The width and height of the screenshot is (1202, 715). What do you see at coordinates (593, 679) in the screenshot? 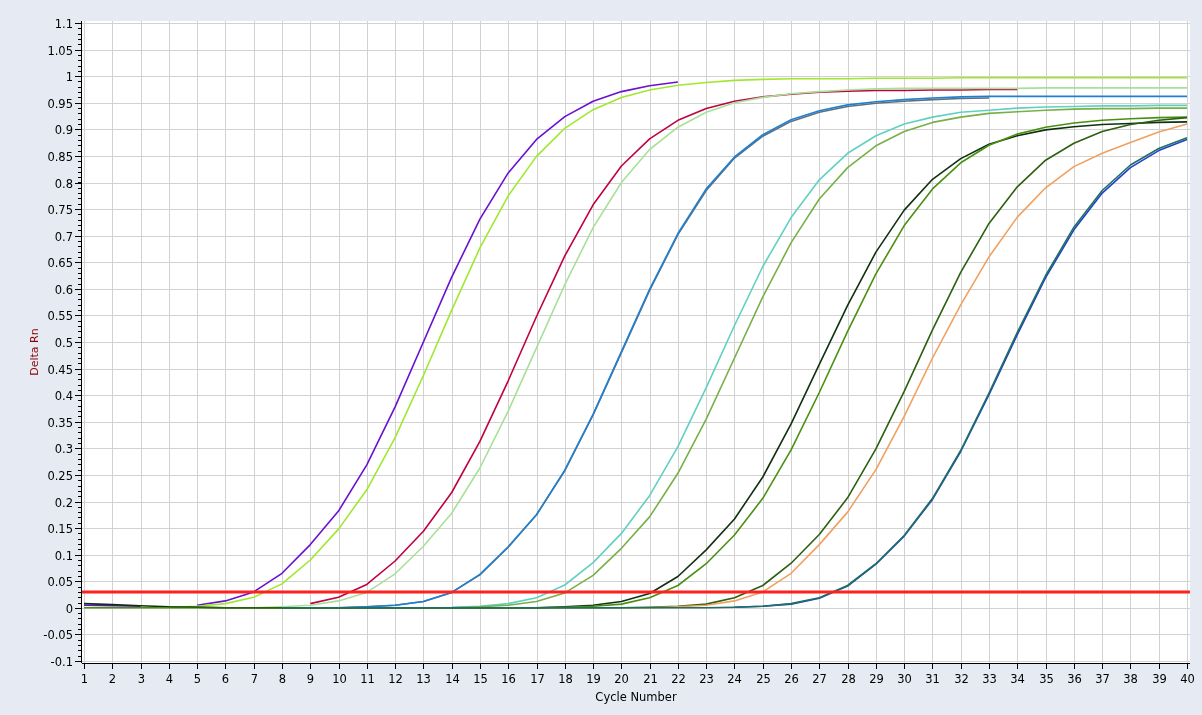
I see `axis-tick-label: 19` at bounding box center [593, 679].